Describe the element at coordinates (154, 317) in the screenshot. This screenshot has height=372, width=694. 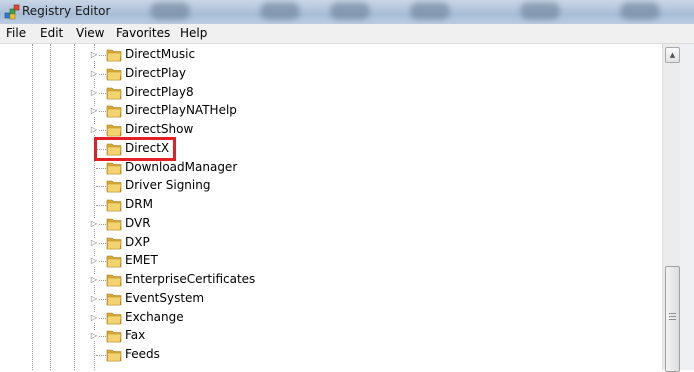
I see `tree-item-label: Exchange` at that location.